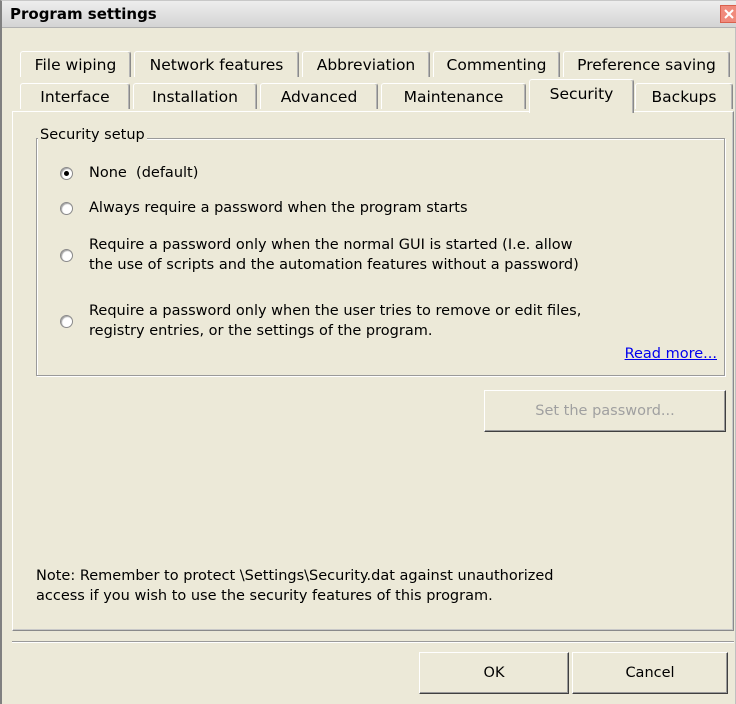 Image resolution: width=736 pixels, height=704 pixels. Describe the element at coordinates (195, 96) in the screenshot. I see `tab-installation: Installation` at that location.